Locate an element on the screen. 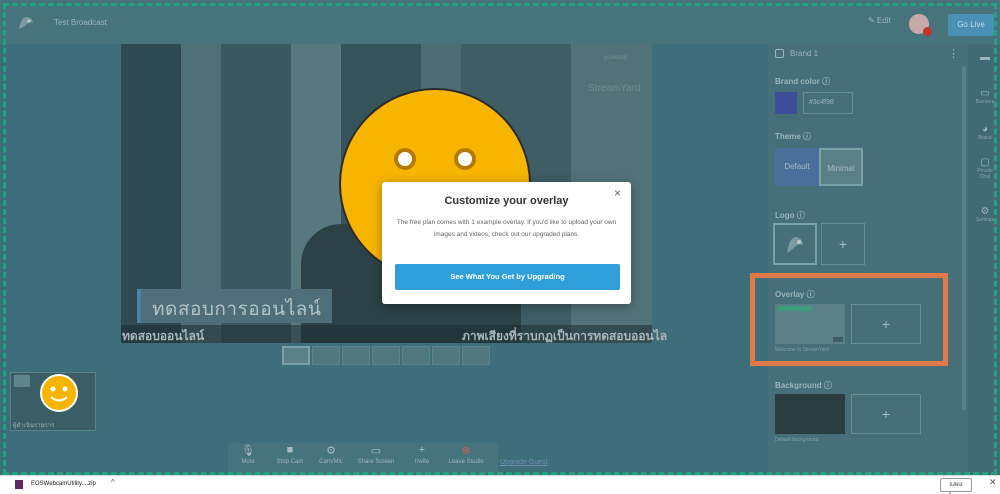 The height and width of the screenshot is (494, 1000). share-screen-button: ▭ Share Screen is located at coordinates (376, 454).